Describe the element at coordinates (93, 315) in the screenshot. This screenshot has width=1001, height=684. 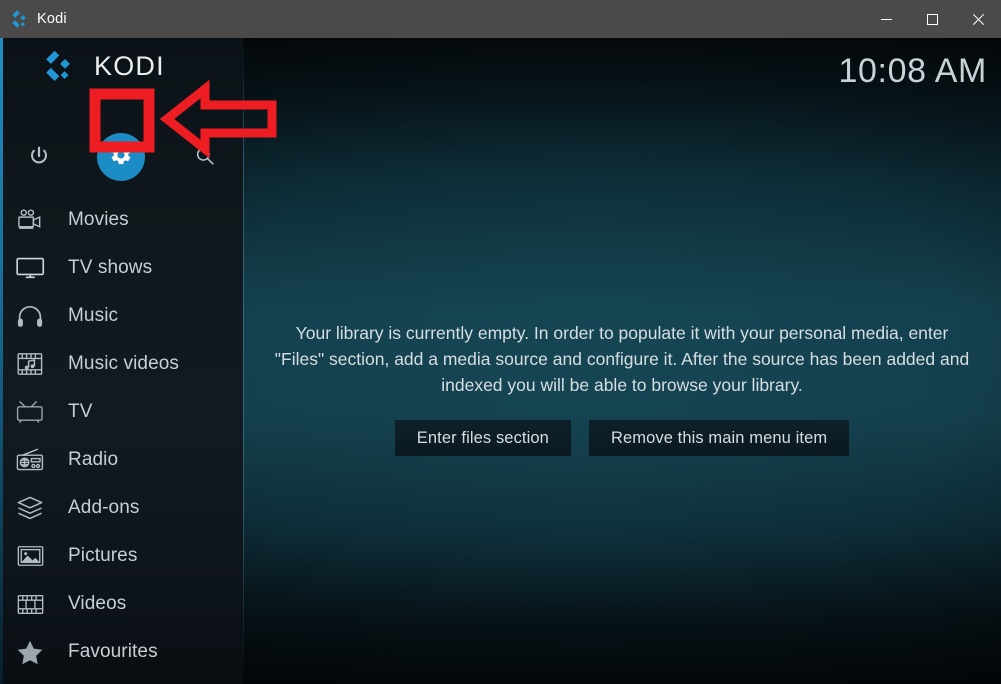
I see `sidebar-item-label: Music` at that location.